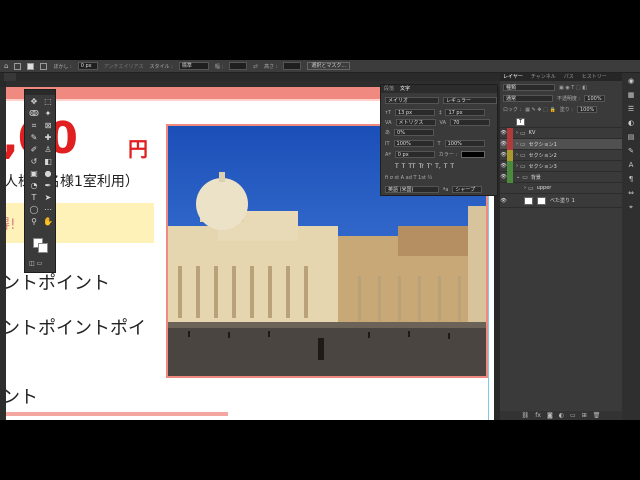 The width and height of the screenshot is (640, 480). Describe the element at coordinates (631, 165) in the screenshot. I see `type-panel-icon: A` at that location.